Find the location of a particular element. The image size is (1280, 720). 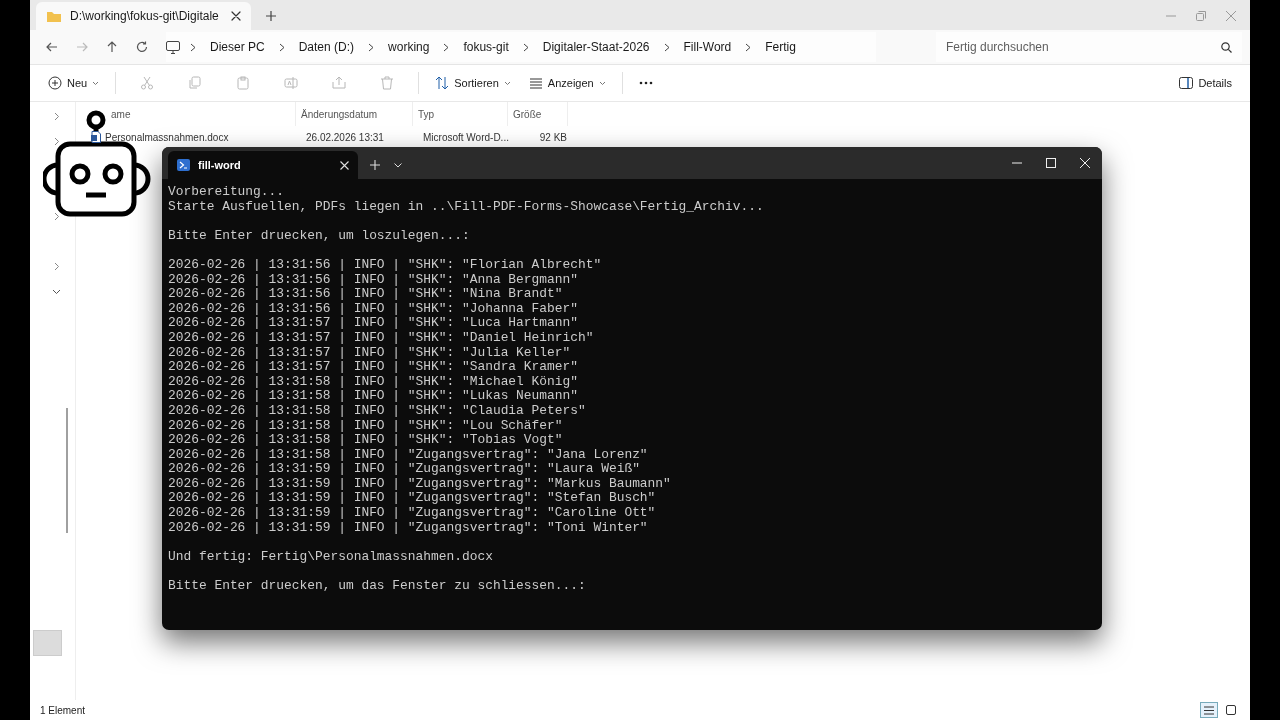

terminal-line: 2026-02-26 | 13:31:57 | INFO | "SHK": "Daniel Heinrich" is located at coordinates (381, 338).